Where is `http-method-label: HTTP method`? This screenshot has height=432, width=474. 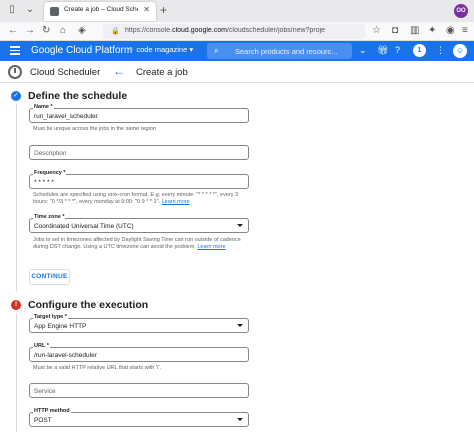 http-method-label: HTTP method is located at coordinates (52, 411).